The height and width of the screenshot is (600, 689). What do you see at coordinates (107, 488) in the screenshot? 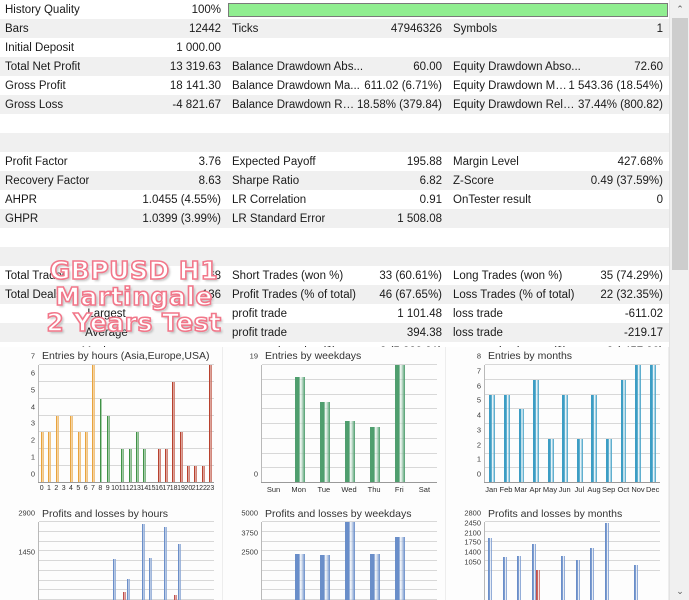
I see `x-axis-tick-label: 9` at bounding box center [107, 488].